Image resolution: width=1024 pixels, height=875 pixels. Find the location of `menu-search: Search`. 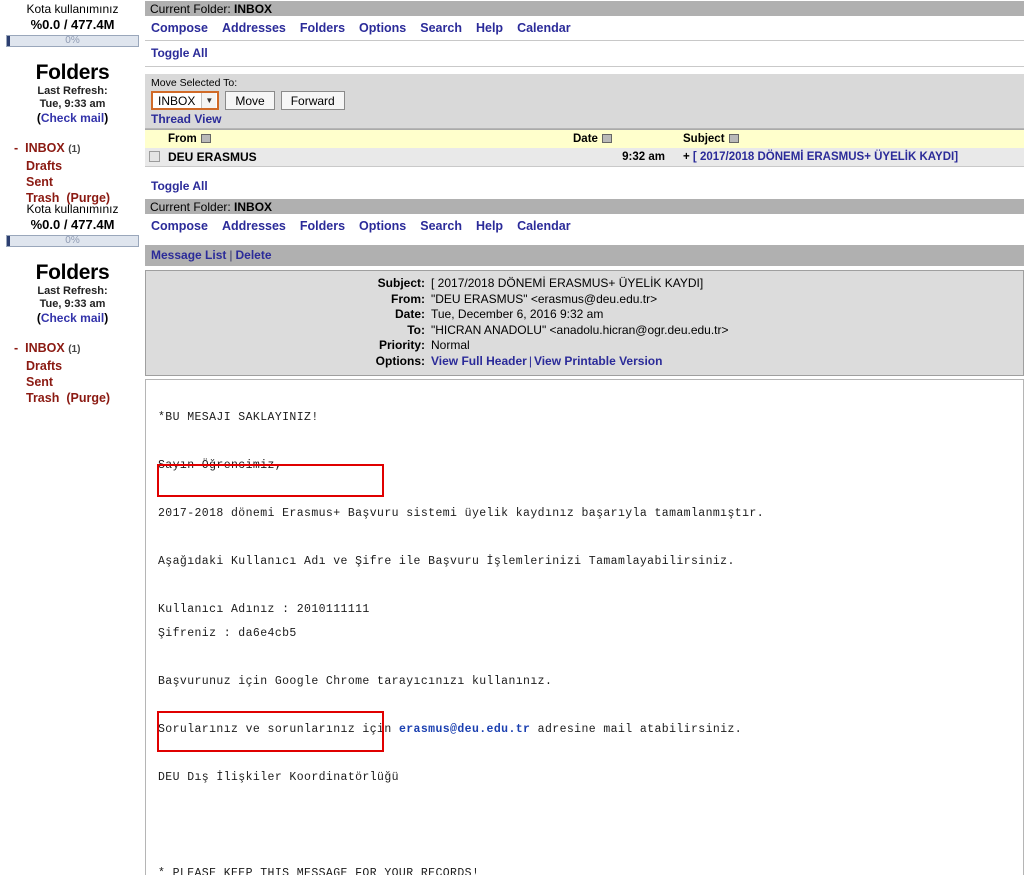

menu-search: Search is located at coordinates (441, 28).